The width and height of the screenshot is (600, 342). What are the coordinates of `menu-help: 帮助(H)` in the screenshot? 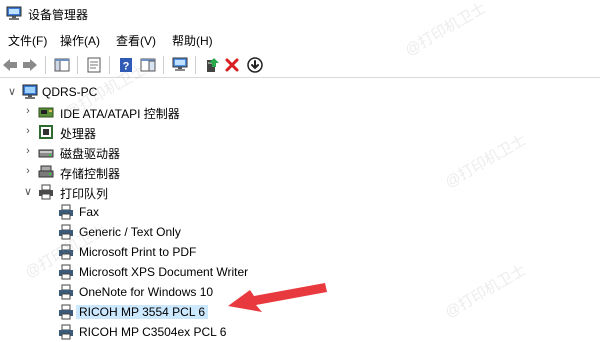 It's located at (192, 40).